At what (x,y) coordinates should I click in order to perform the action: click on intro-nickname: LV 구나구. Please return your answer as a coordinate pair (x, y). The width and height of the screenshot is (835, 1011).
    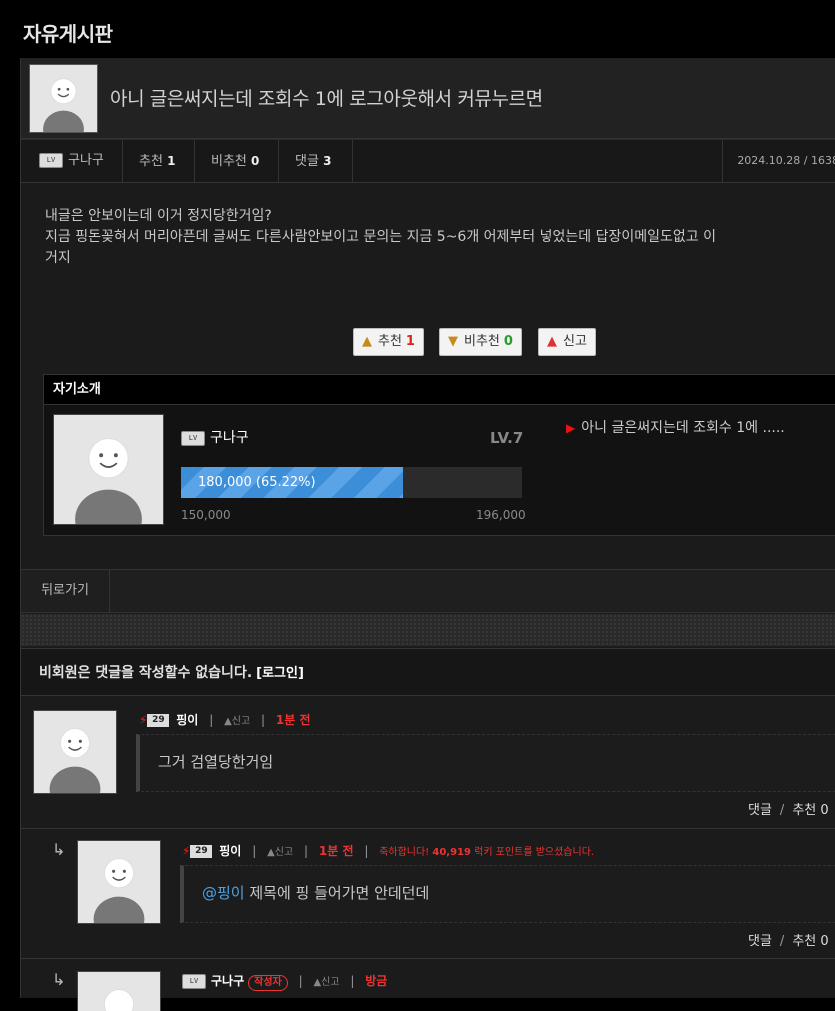
    Looking at the image, I should click on (215, 437).